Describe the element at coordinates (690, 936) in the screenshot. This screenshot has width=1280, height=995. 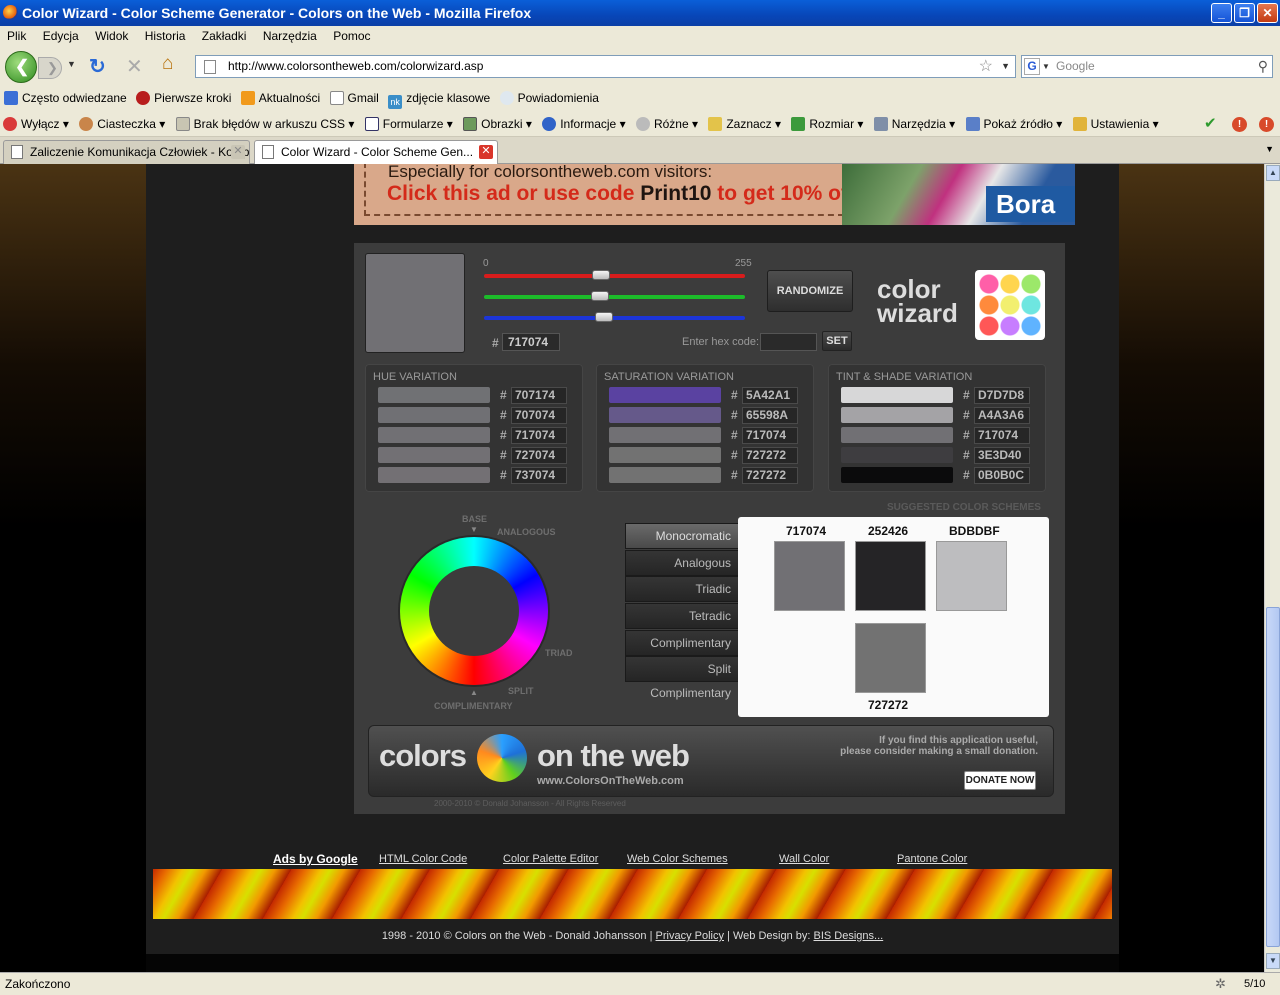
I see `privacy-policy-link: Privacy Policy` at that location.